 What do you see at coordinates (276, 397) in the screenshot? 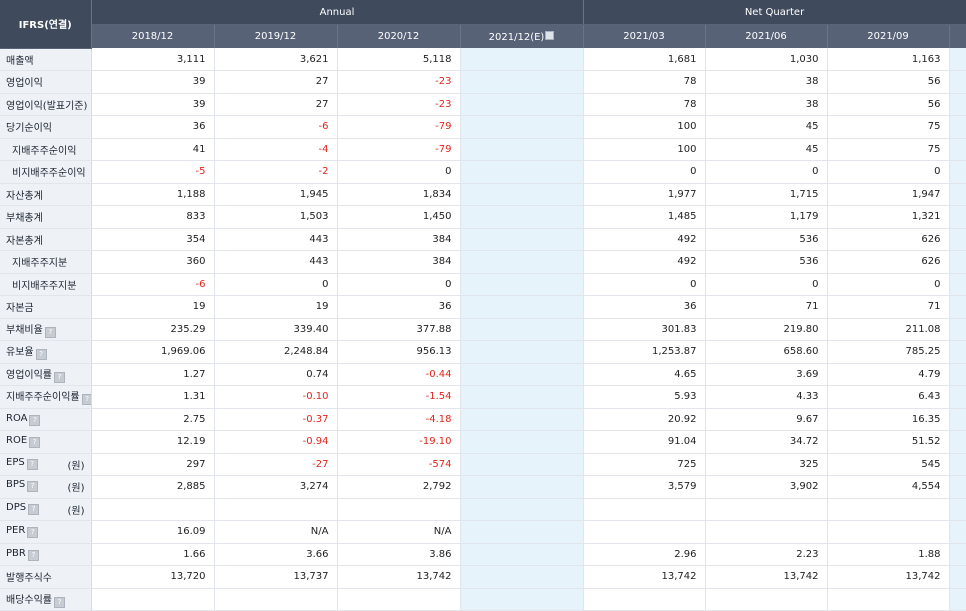
I see `value-cell: -0.10` at bounding box center [276, 397].